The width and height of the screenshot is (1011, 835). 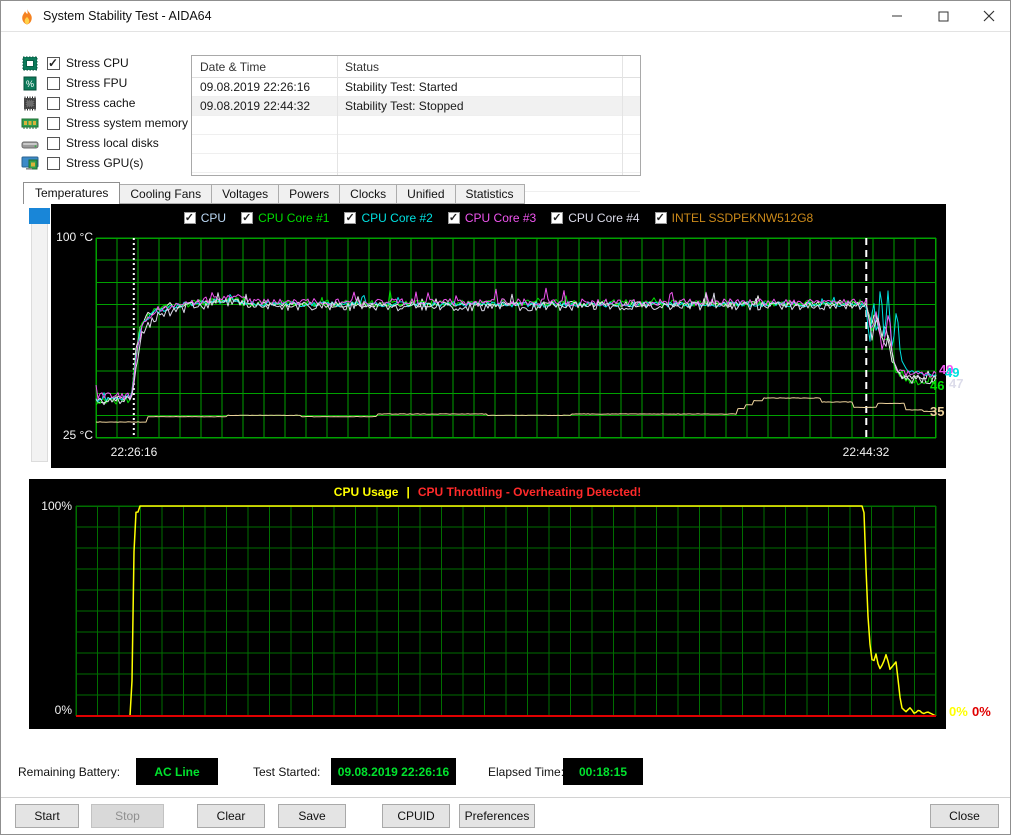 I want to click on stress-disks-row: Stress local disks, so click(x=104, y=143).